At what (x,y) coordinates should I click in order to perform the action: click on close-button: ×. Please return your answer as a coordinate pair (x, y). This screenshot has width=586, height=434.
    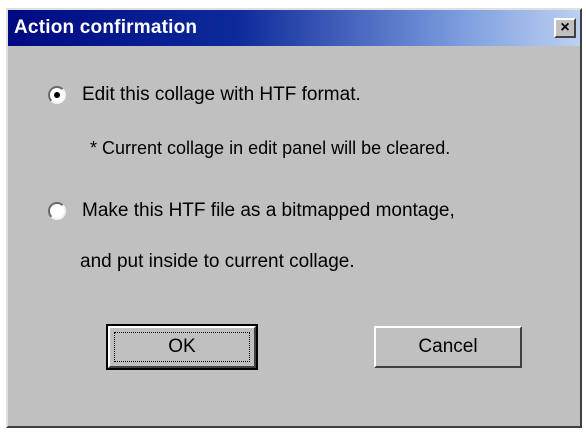
    Looking at the image, I should click on (565, 28).